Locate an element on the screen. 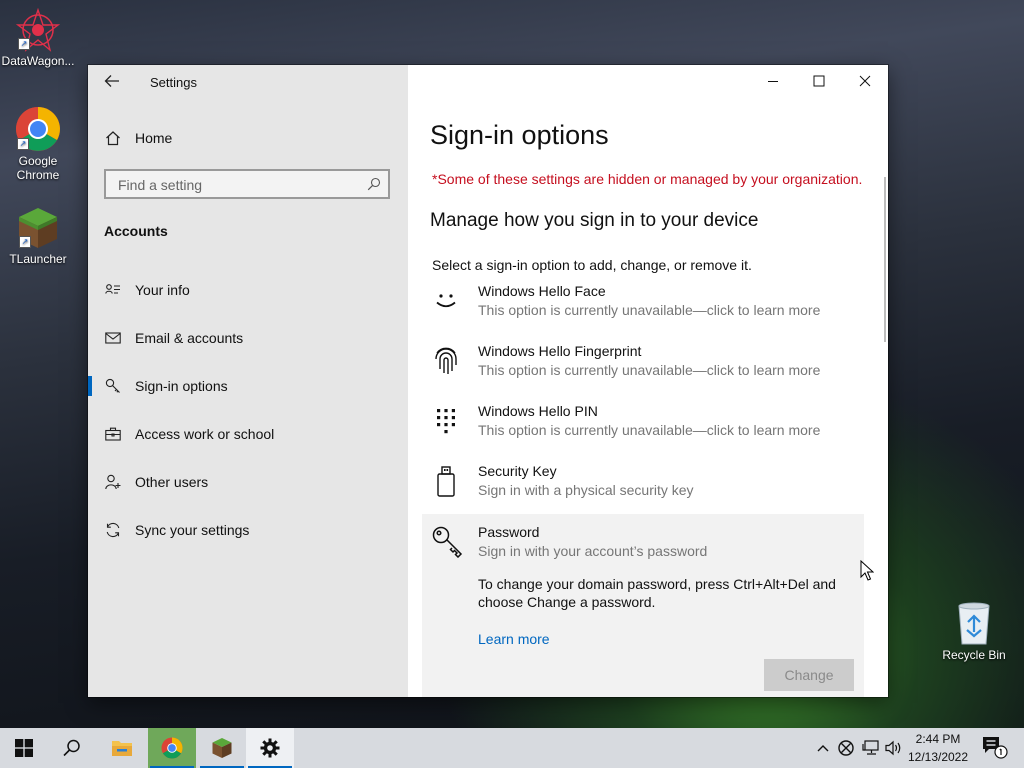 The width and height of the screenshot is (1024, 768). tray-network is located at coordinates (871, 748).